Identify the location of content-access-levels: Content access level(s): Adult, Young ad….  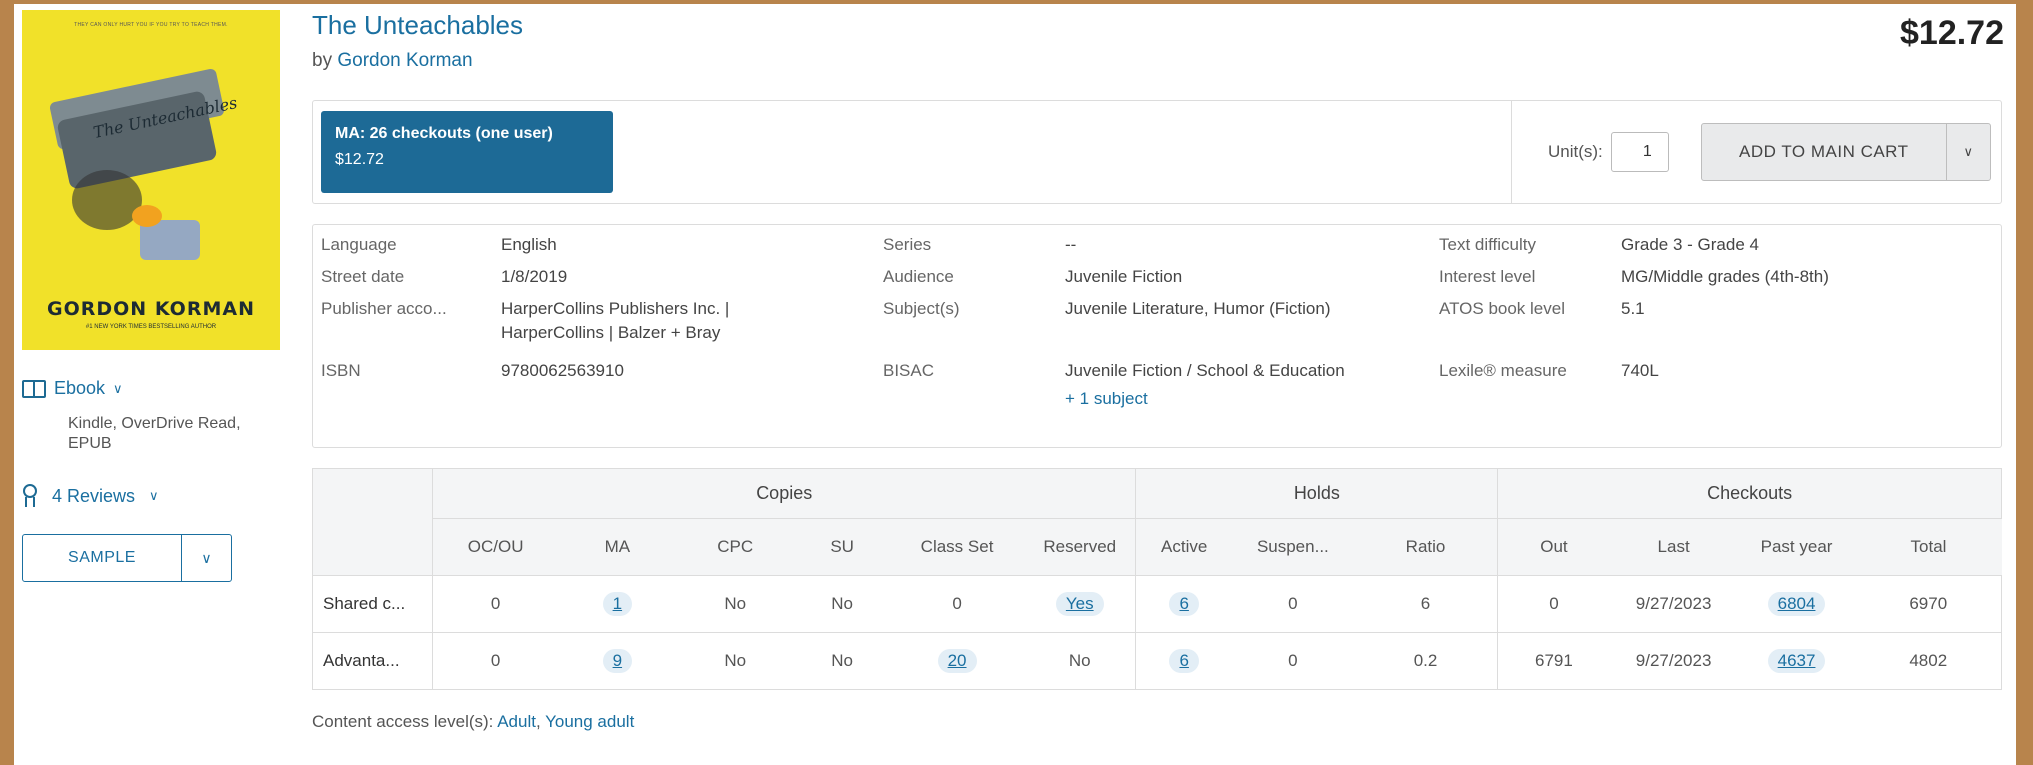
(473, 722).